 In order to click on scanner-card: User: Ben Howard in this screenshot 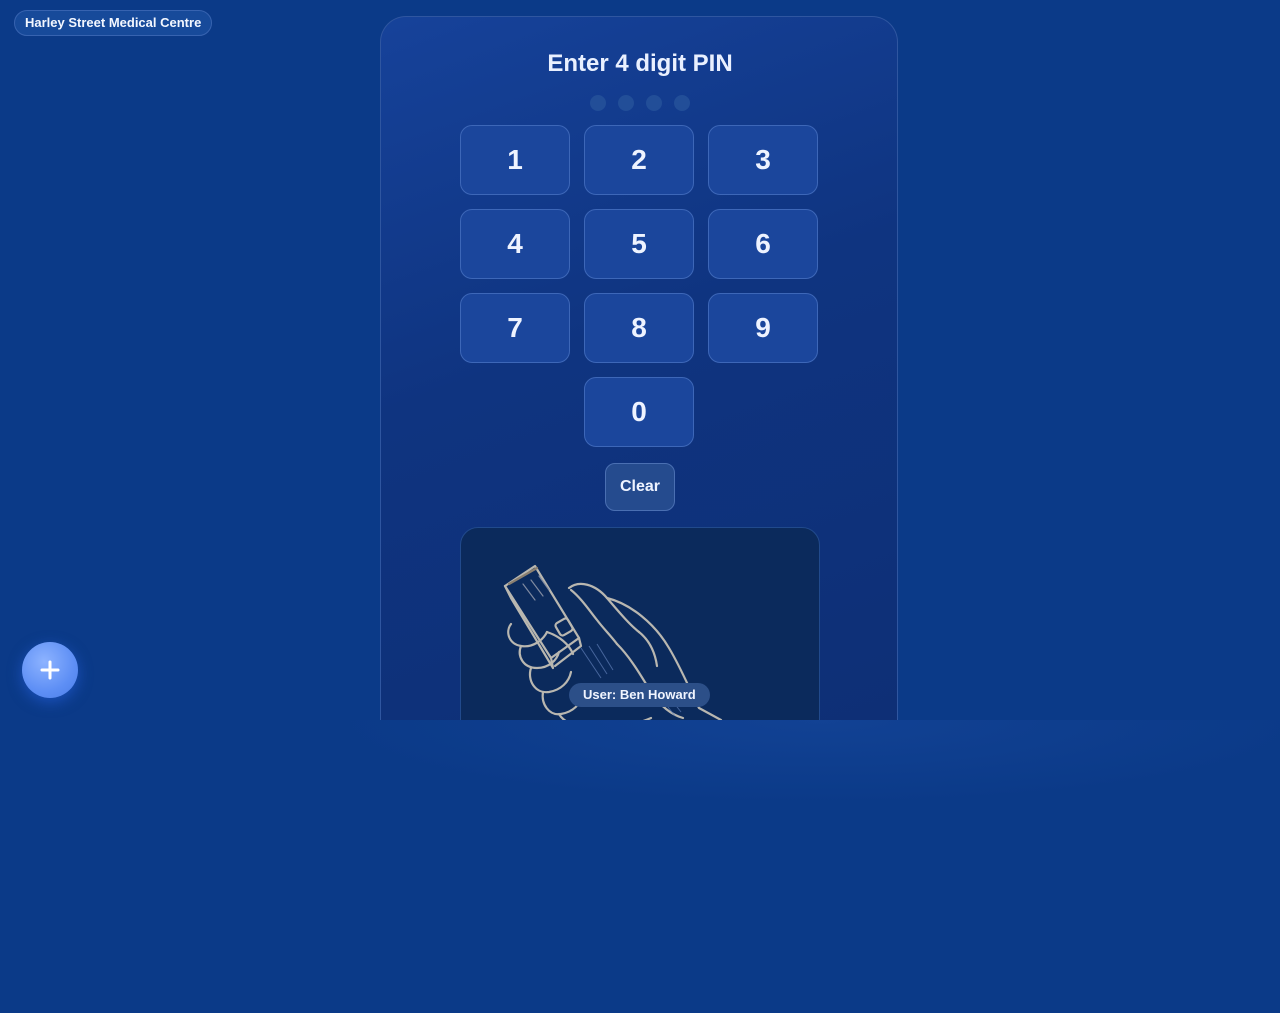, I will do `click(640, 623)`.